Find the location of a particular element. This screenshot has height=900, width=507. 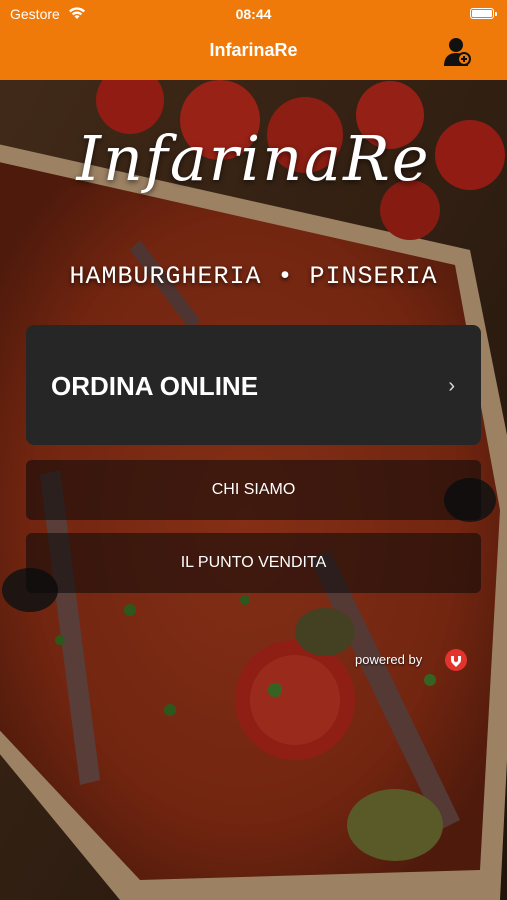

powered-by-label: powered by is located at coordinates (389, 659).